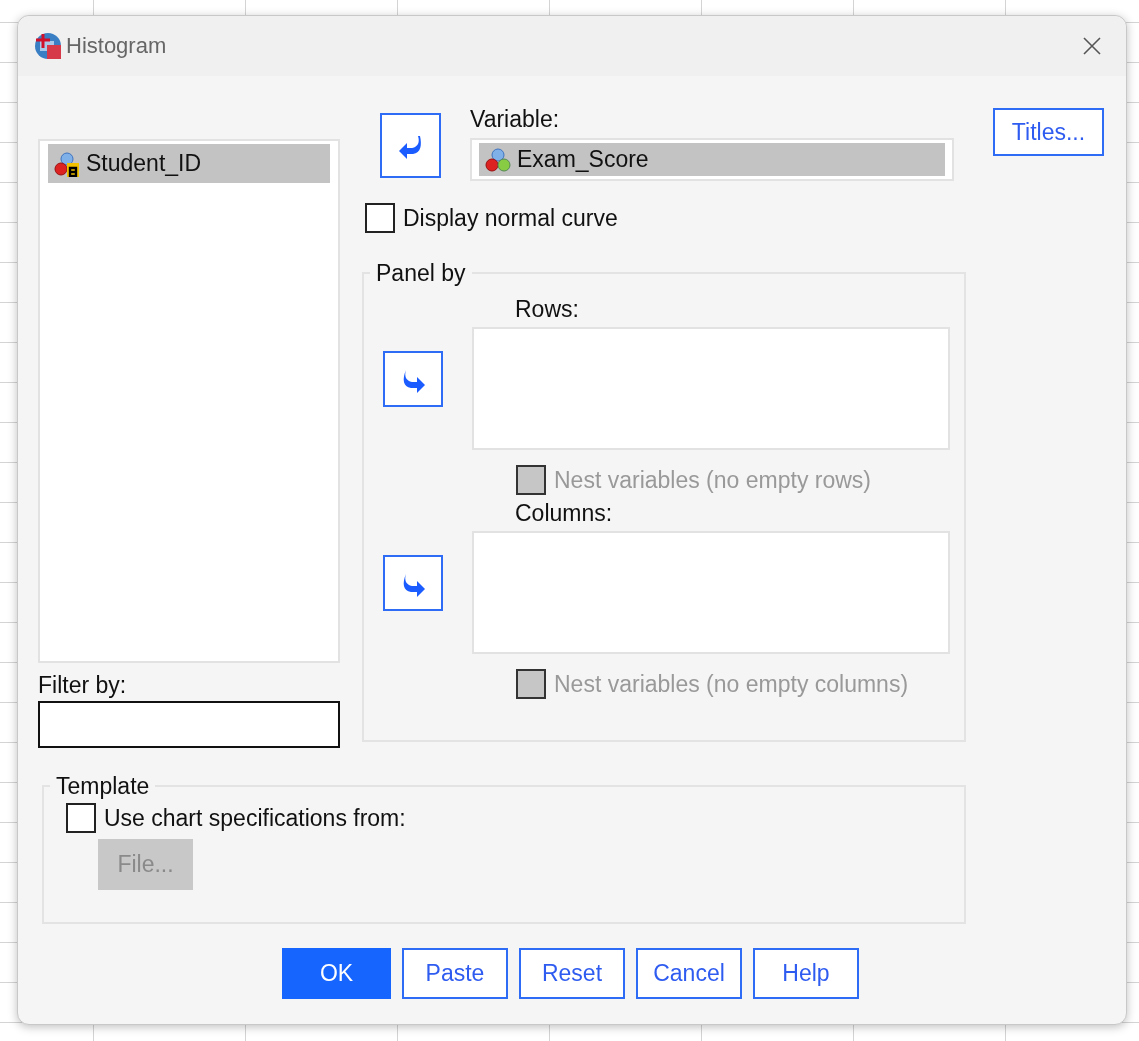 This screenshot has height=1041, width=1139. Describe the element at coordinates (712, 480) in the screenshot. I see `checkbox-label: Nest variables (no empty rows)` at that location.